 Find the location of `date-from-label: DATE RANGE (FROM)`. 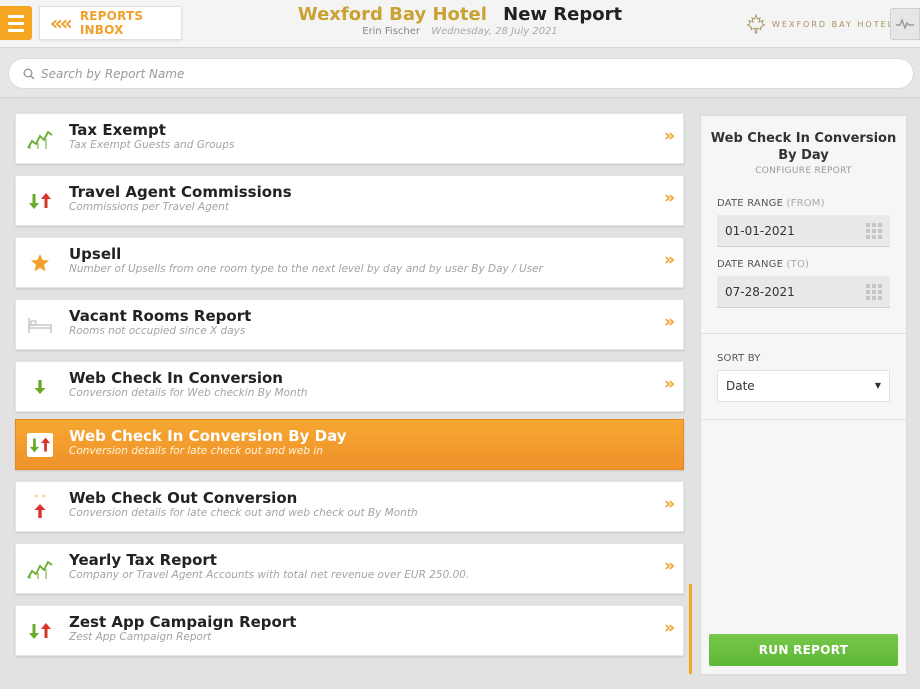

date-from-label: DATE RANGE (FROM) is located at coordinates (771, 203).